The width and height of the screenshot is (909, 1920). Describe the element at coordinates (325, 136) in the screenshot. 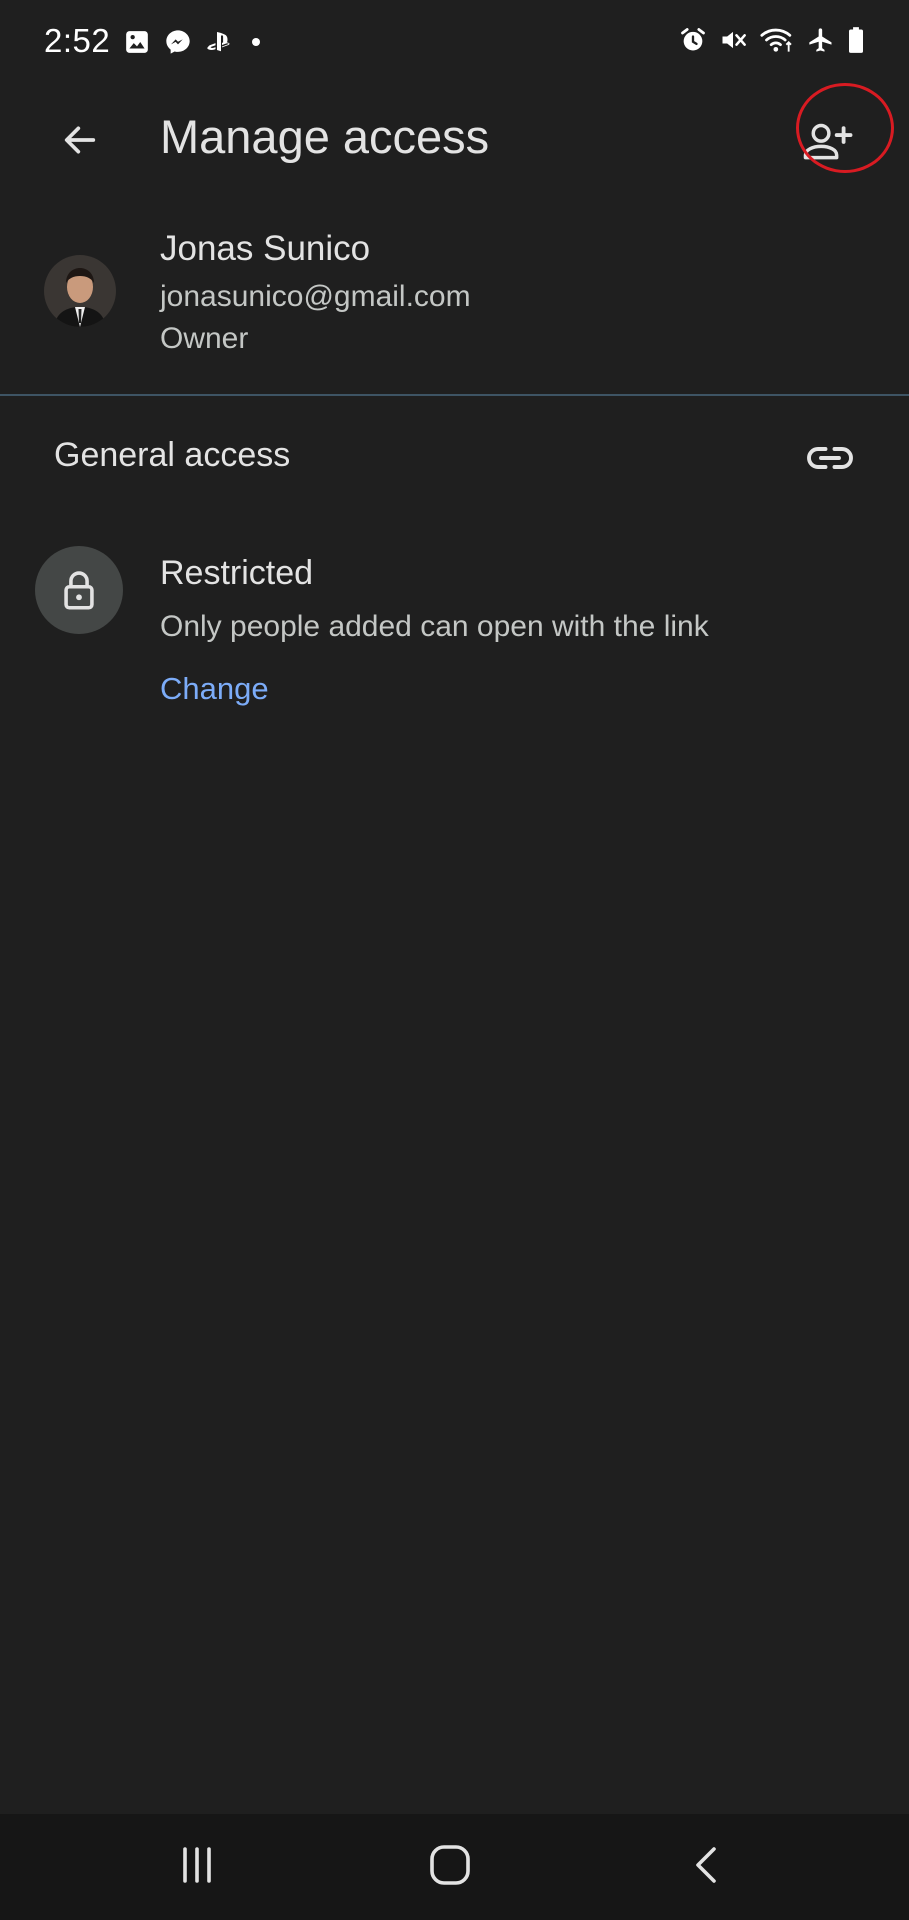

I see `page-title: Manage access` at that location.